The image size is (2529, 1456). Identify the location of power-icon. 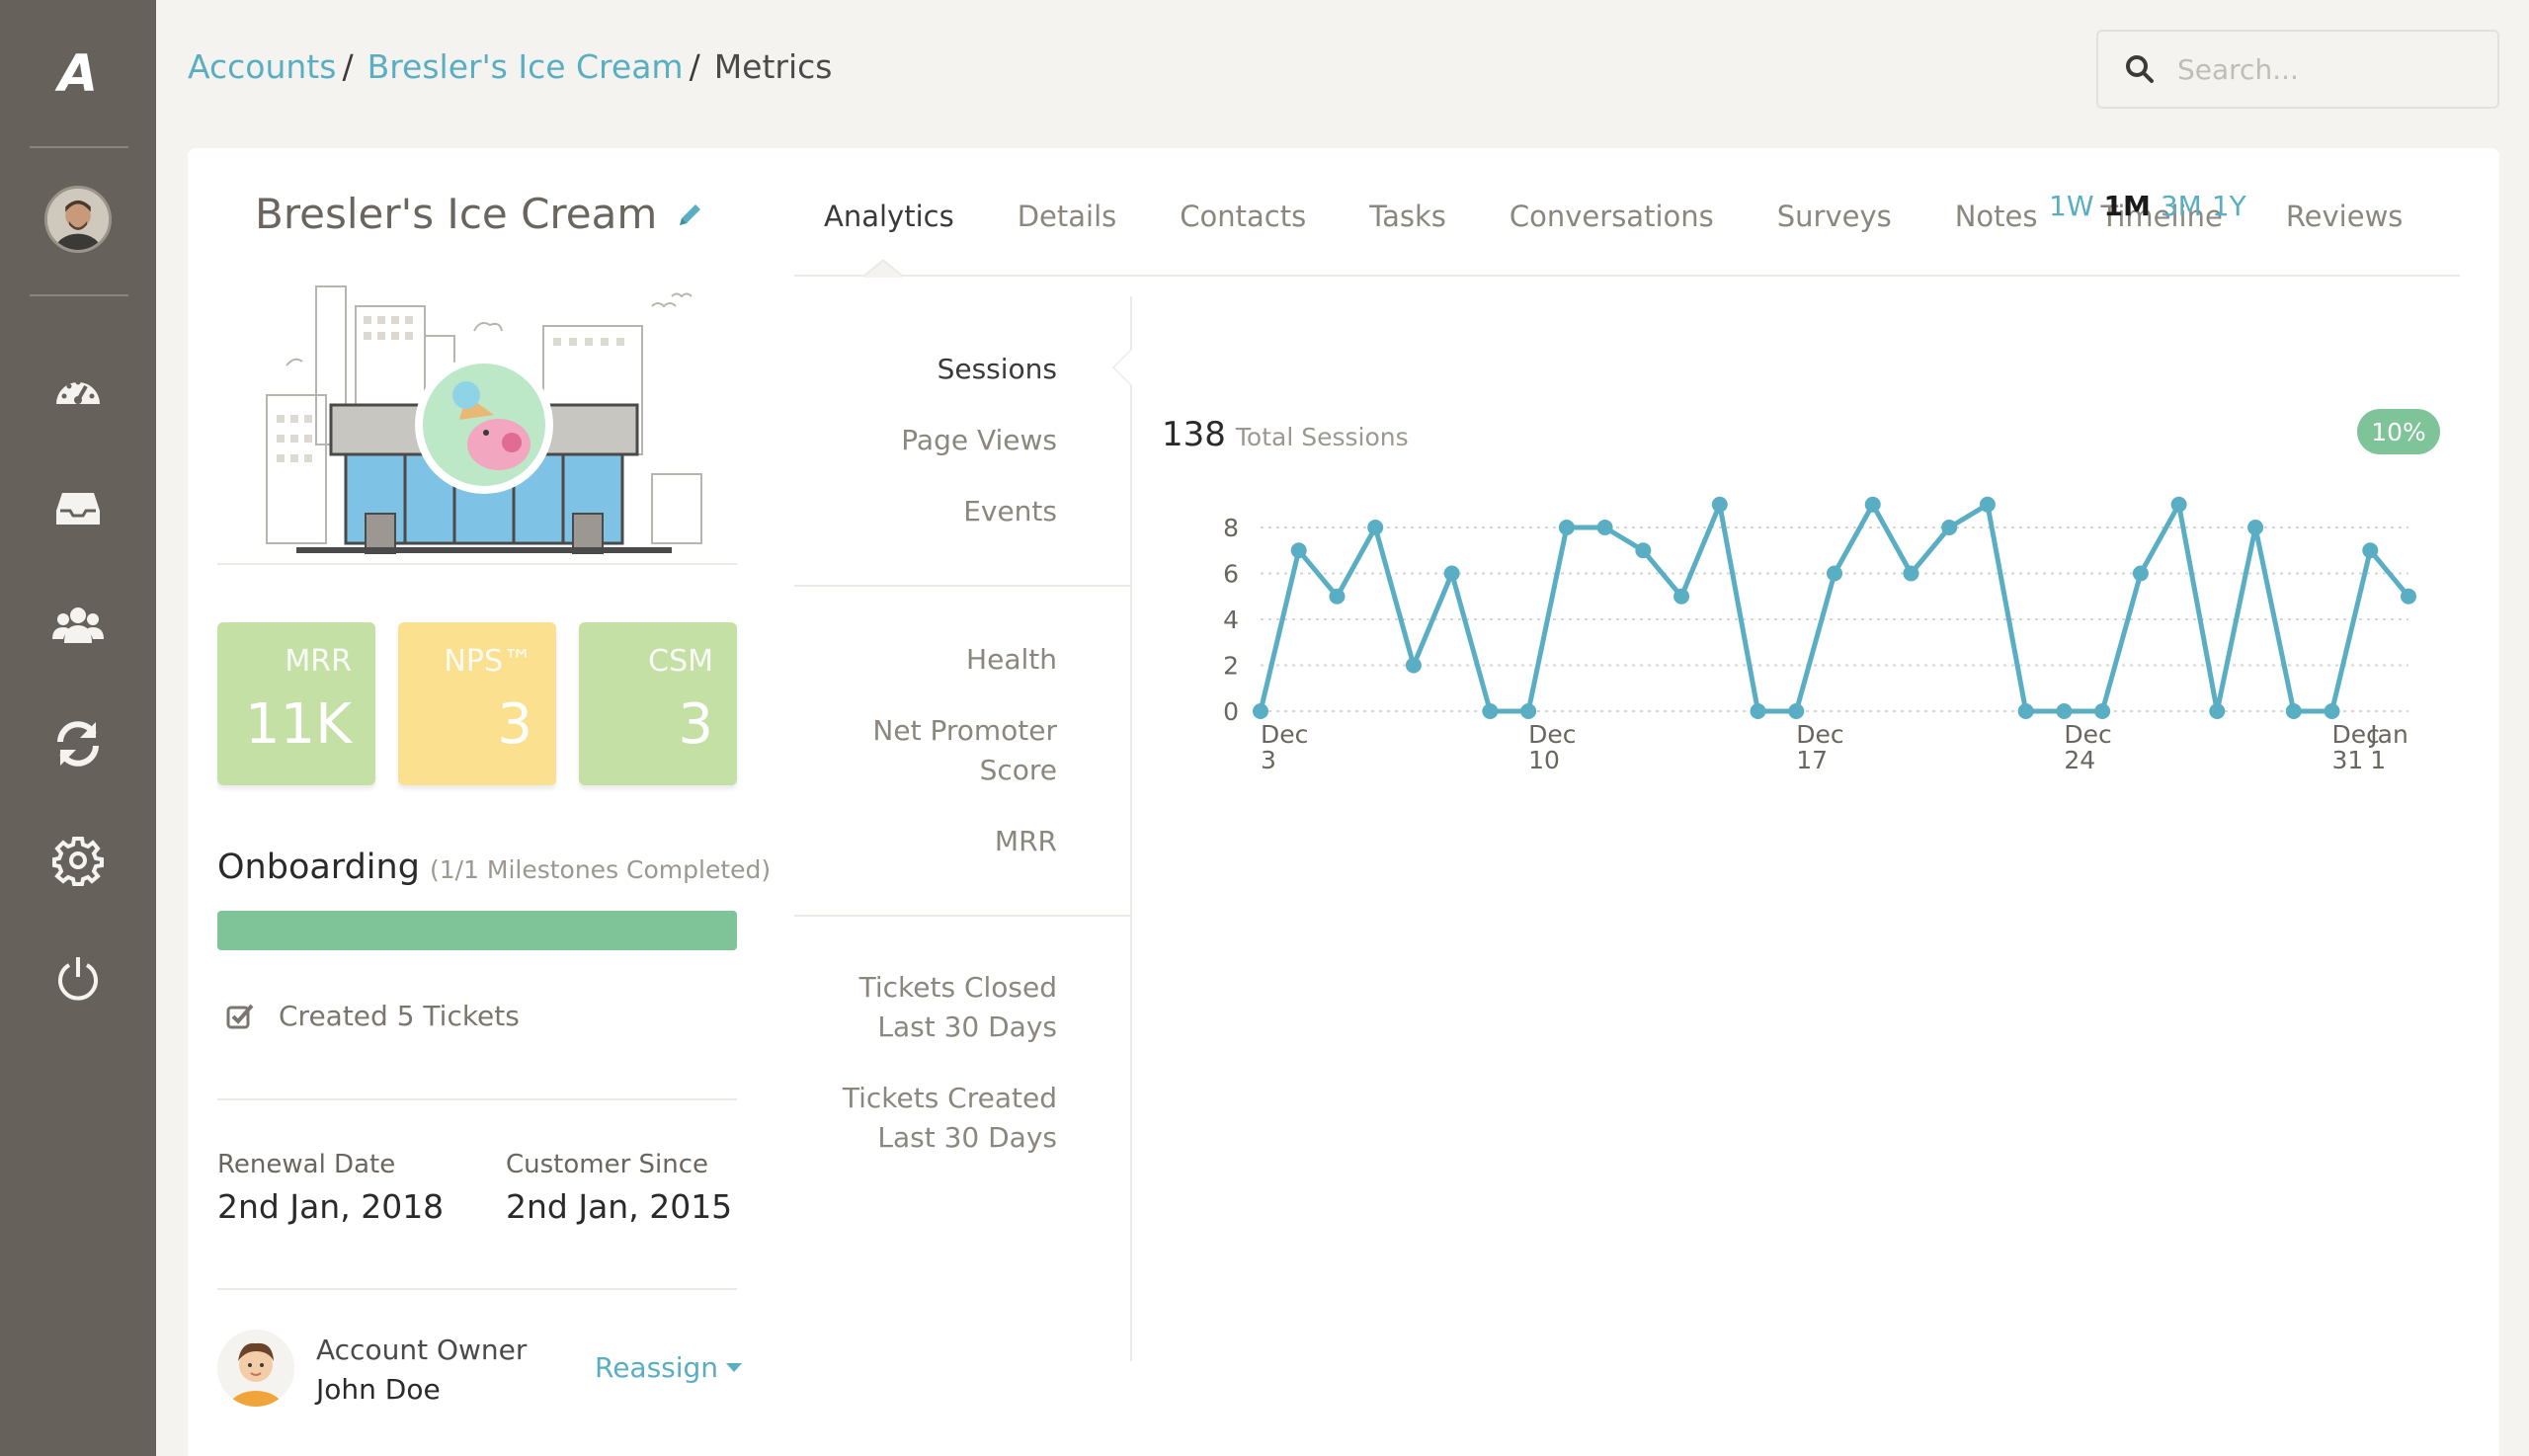
(78, 979).